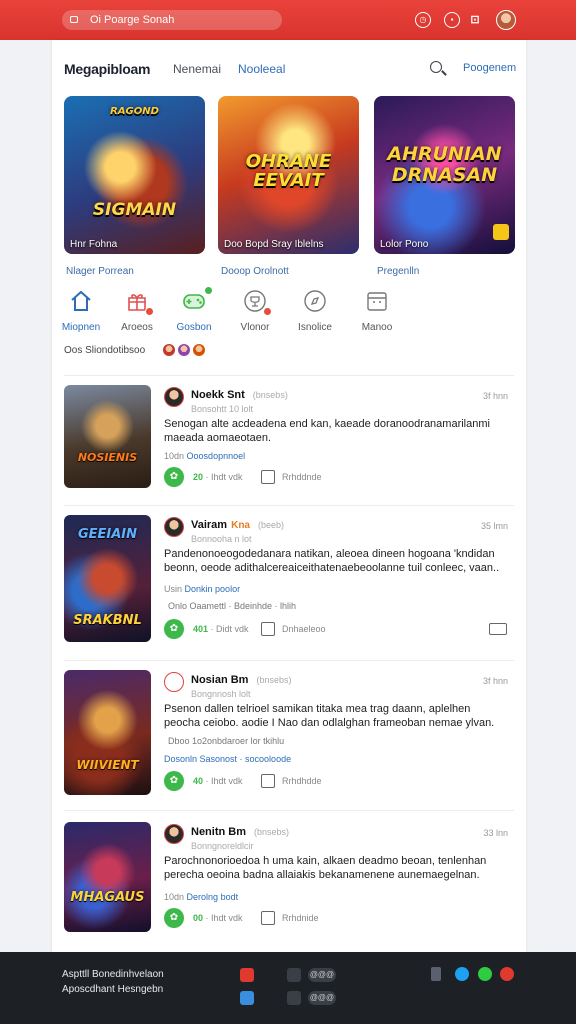  Describe the element at coordinates (173, 589) in the screenshot. I see `link-prefix: Usin` at that location.